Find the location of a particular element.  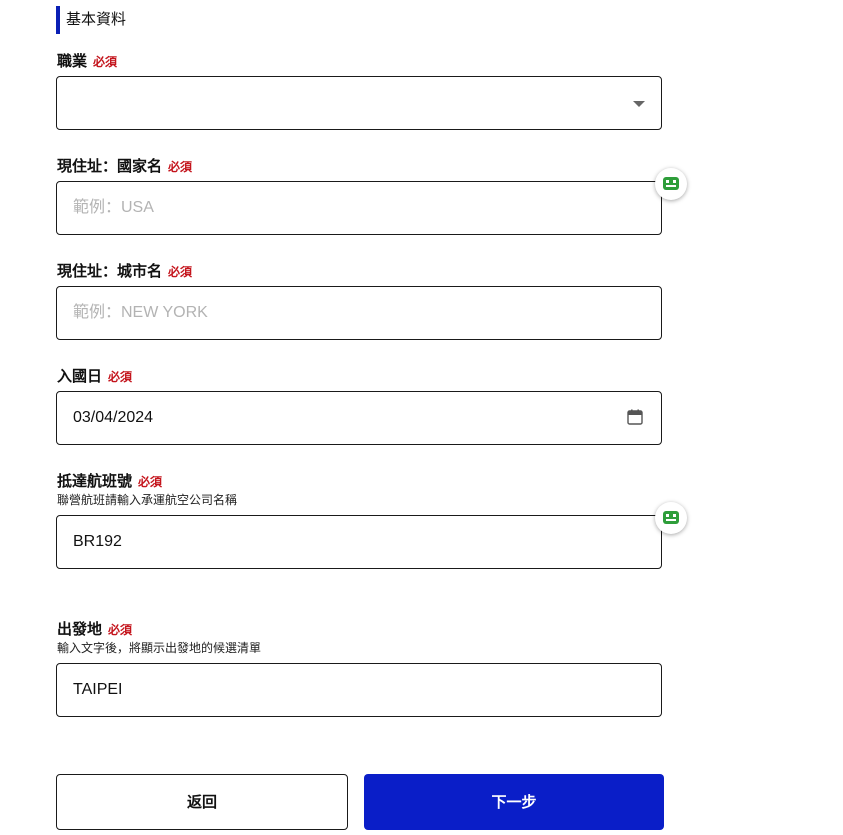

departure-input: TAIPEI is located at coordinates (359, 690).